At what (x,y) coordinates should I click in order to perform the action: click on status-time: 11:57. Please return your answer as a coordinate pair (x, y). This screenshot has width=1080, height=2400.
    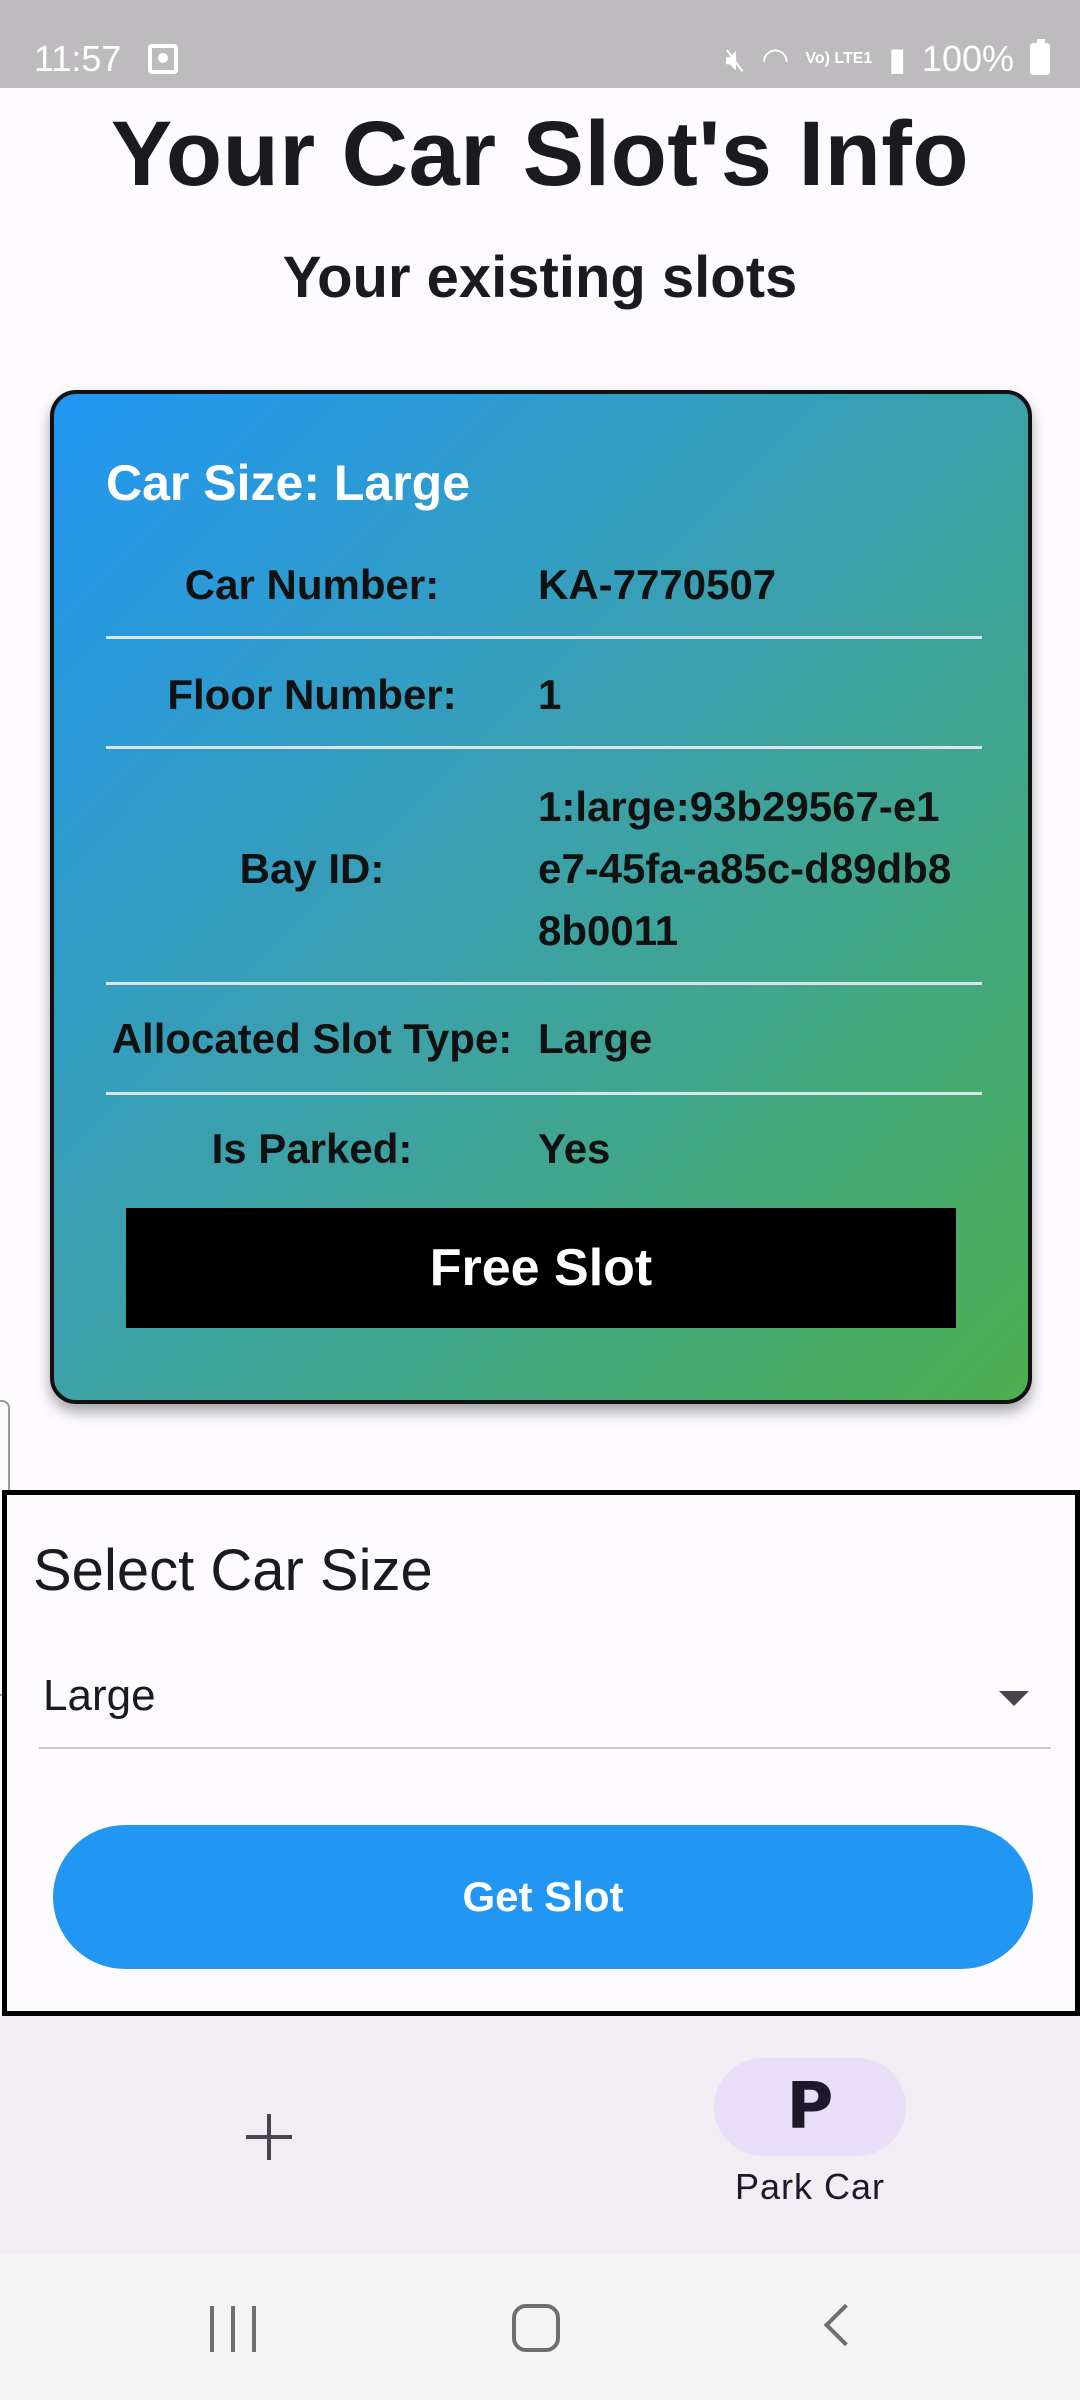
    Looking at the image, I should click on (78, 58).